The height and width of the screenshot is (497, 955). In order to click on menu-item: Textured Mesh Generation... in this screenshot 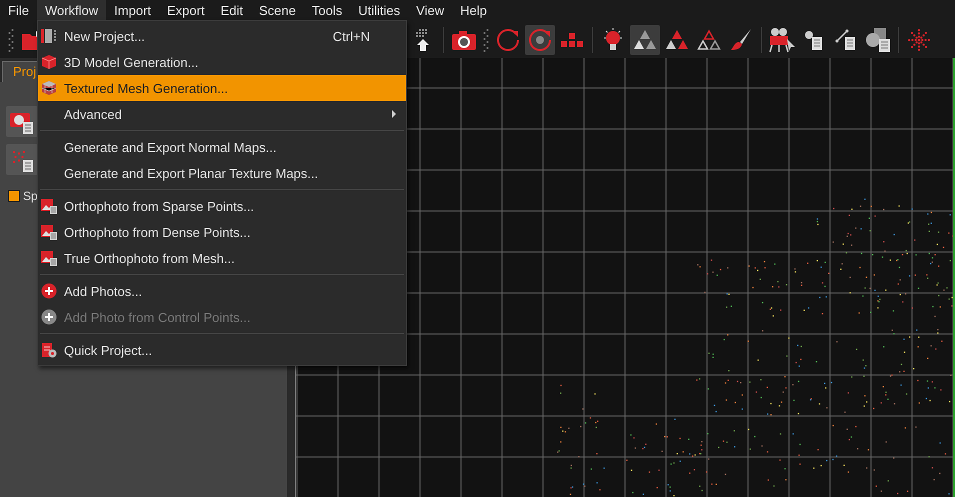, I will do `click(222, 88)`.